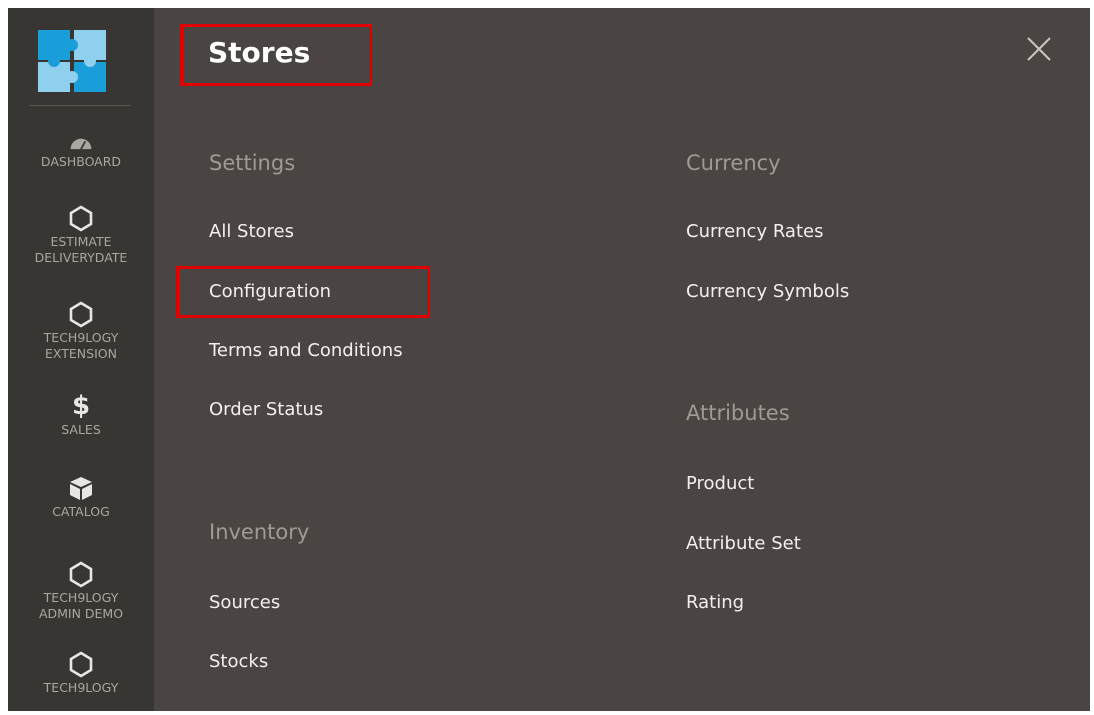  Describe the element at coordinates (81, 241) in the screenshot. I see `sidebar-item-label-line1: ESTIMATE` at that location.